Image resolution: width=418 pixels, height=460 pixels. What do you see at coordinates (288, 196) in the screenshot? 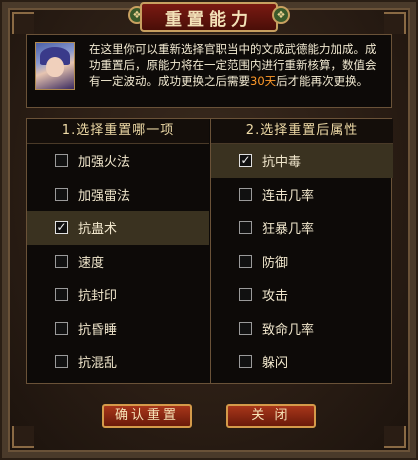
I see `target-option-label: 连击几率` at bounding box center [288, 196].